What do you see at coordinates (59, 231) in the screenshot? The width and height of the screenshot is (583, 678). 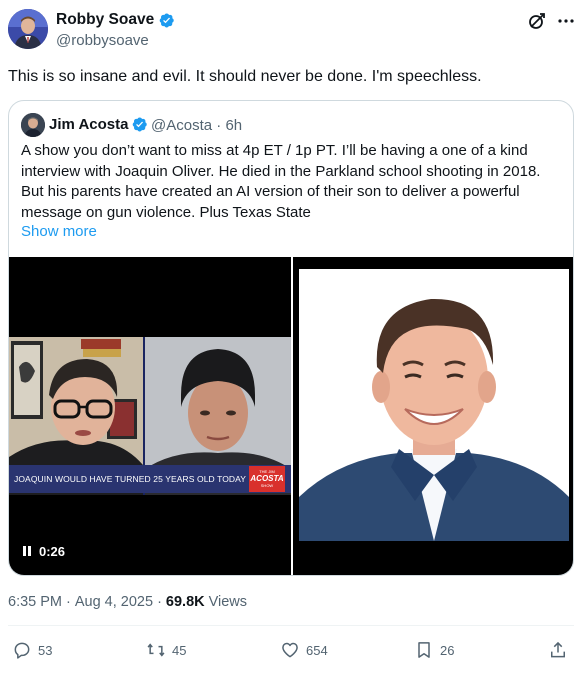 I see `show-more-link: Show more` at bounding box center [59, 231].